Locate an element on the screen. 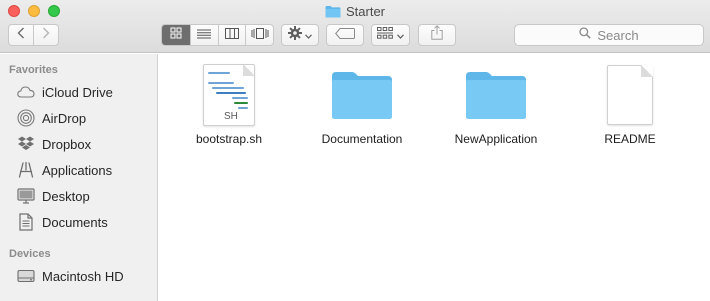 The image size is (710, 301). sidebar-item-label: Desktop is located at coordinates (66, 196).